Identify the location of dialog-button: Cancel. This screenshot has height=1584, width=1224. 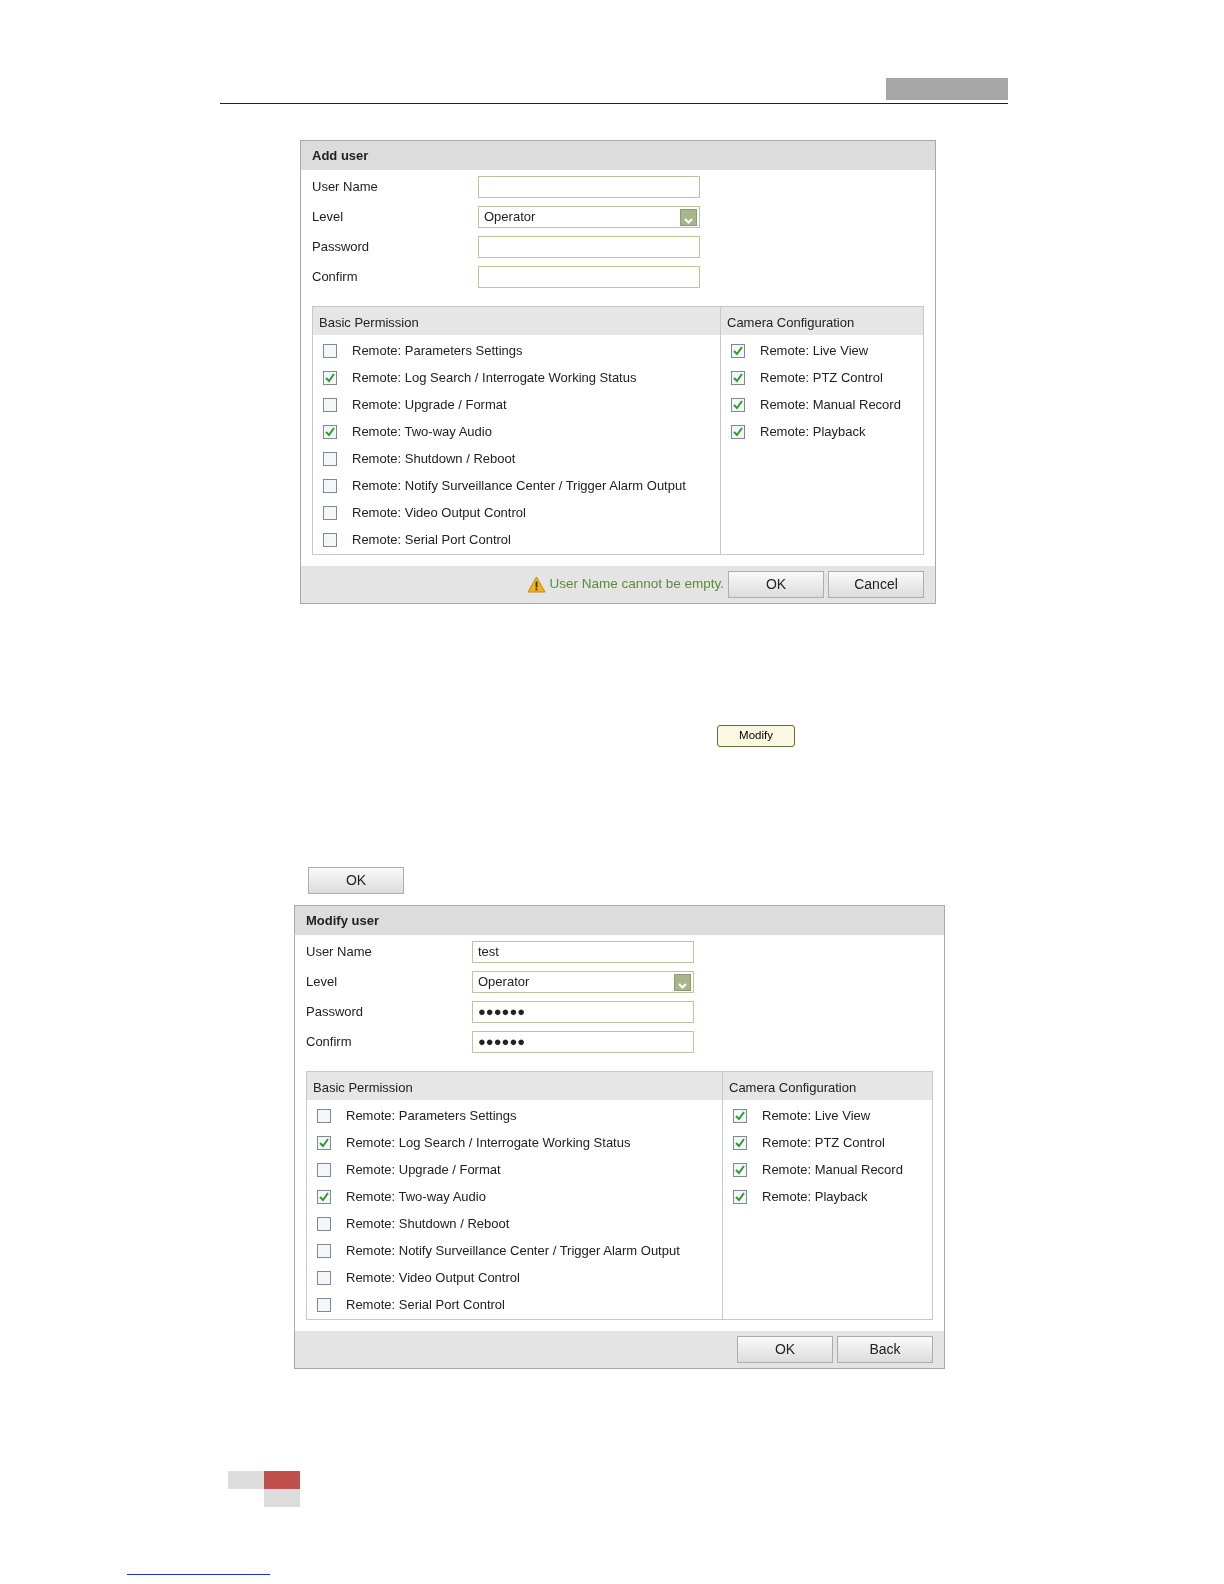
(876, 584).